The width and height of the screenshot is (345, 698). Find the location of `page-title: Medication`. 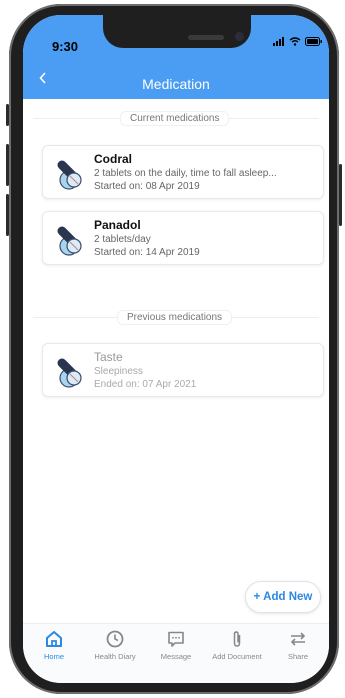

page-title: Medication is located at coordinates (176, 84).